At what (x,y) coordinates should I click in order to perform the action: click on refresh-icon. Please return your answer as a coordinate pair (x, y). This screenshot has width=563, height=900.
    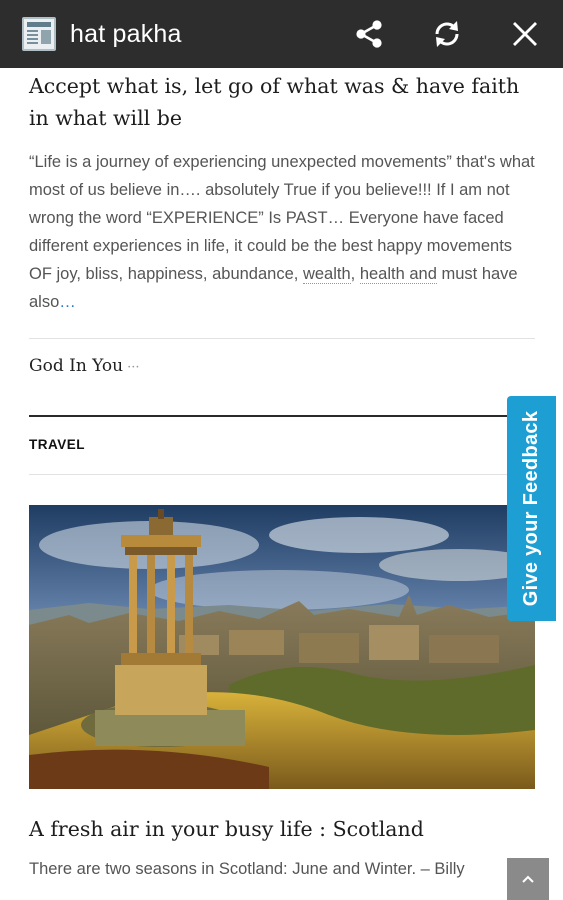
    Looking at the image, I should click on (447, 34).